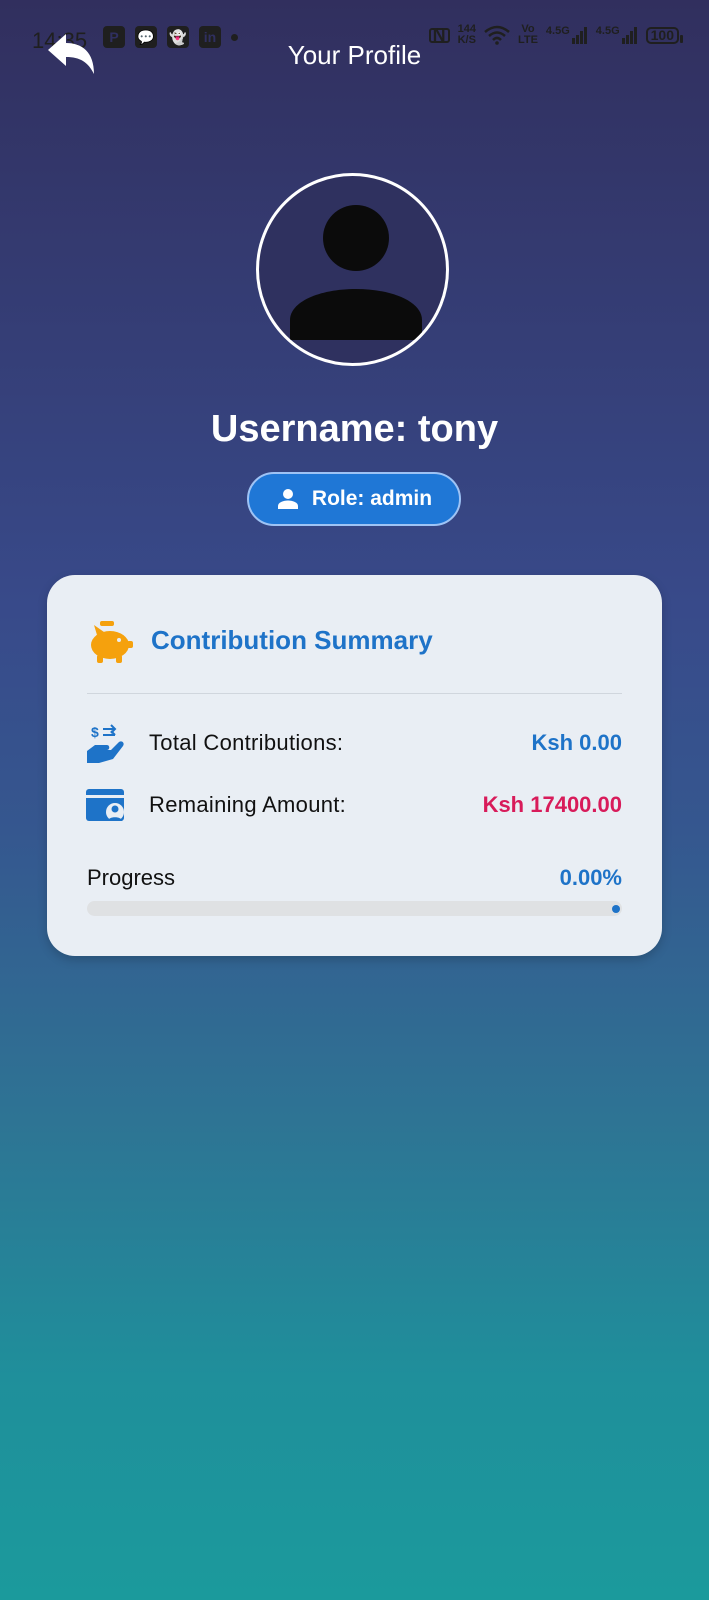 This screenshot has height=1600, width=709. I want to click on total-contributions-value: Ksh 0.00, so click(577, 742).